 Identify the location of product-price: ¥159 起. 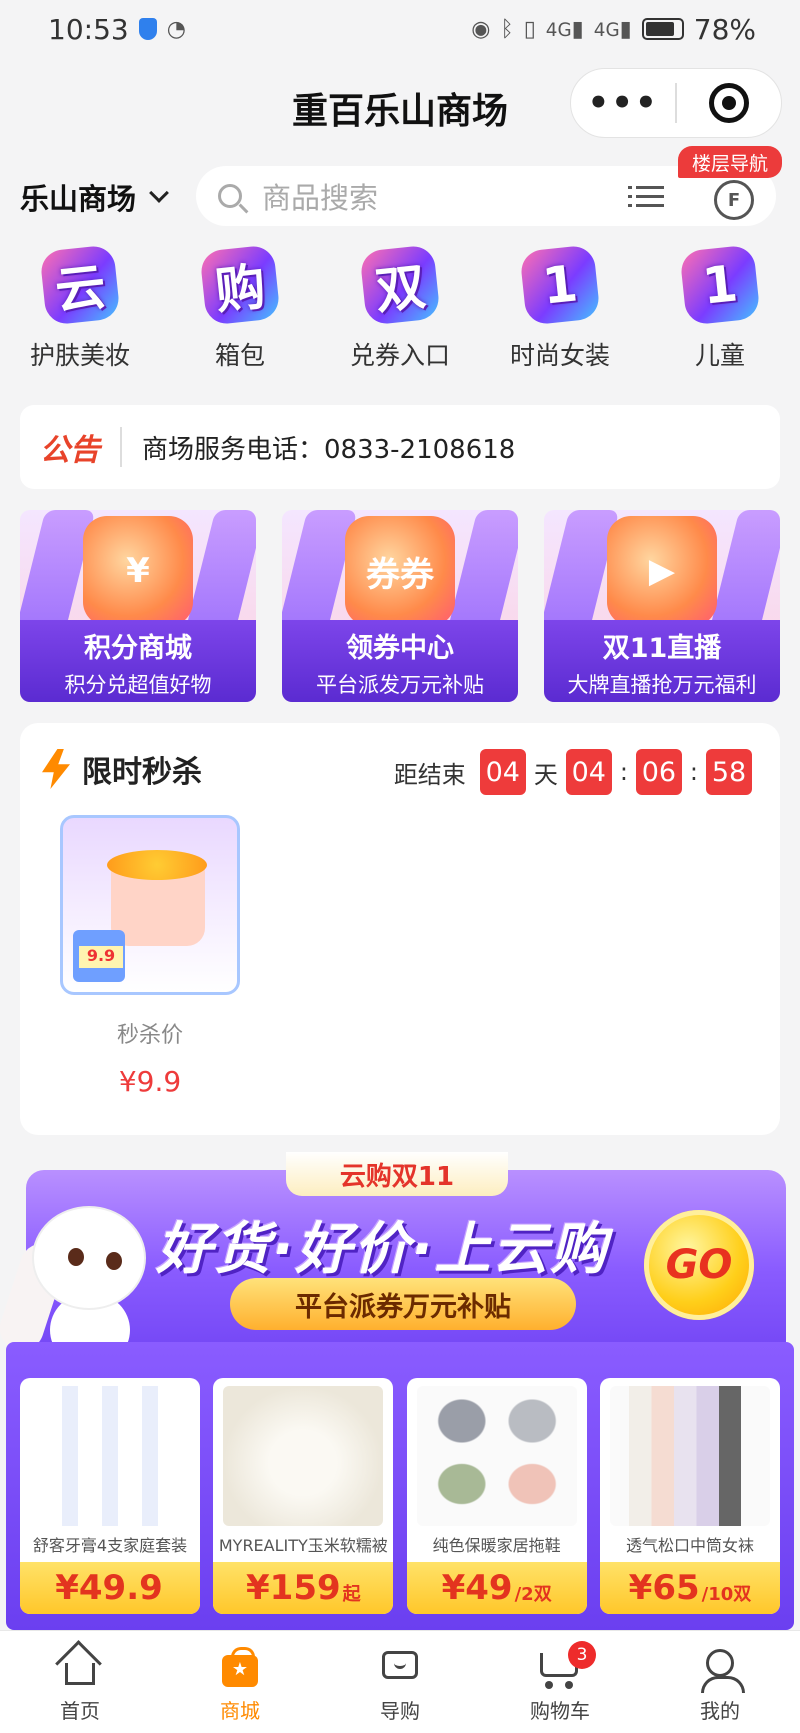
(303, 1588).